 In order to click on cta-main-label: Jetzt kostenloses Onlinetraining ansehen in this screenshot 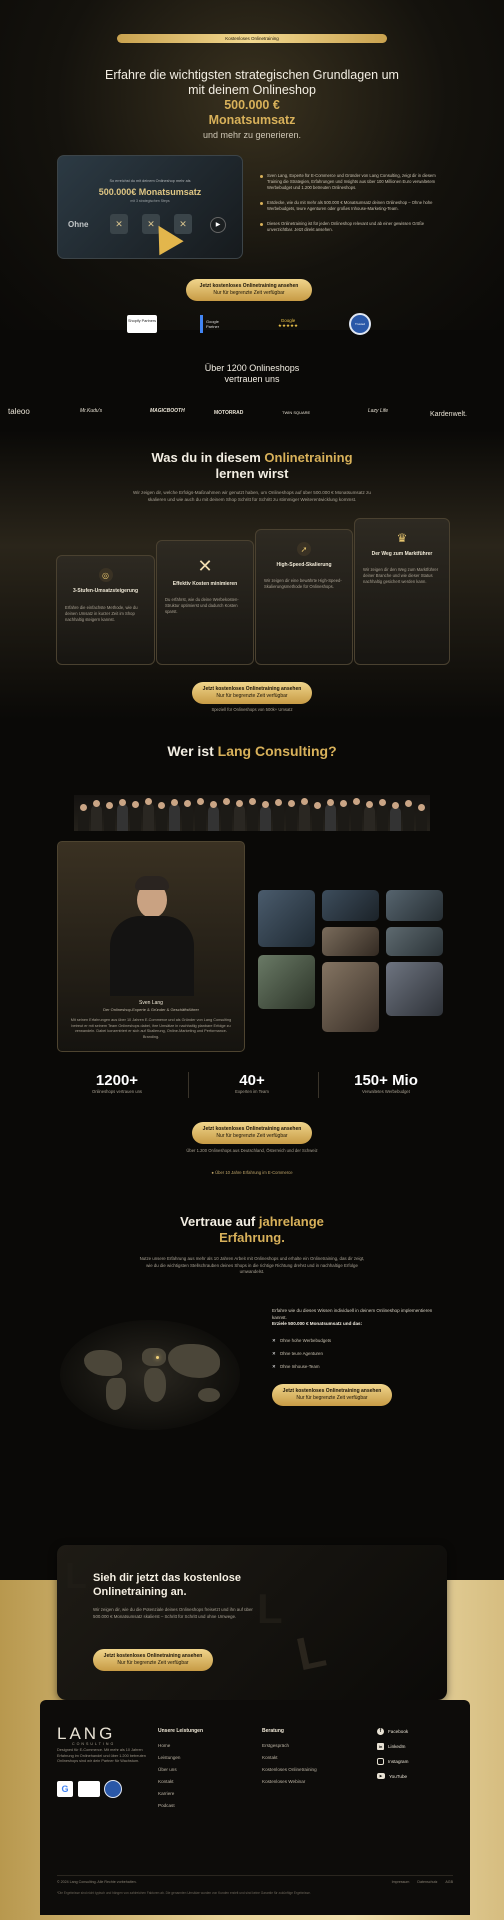, I will do `click(252, 689)`.